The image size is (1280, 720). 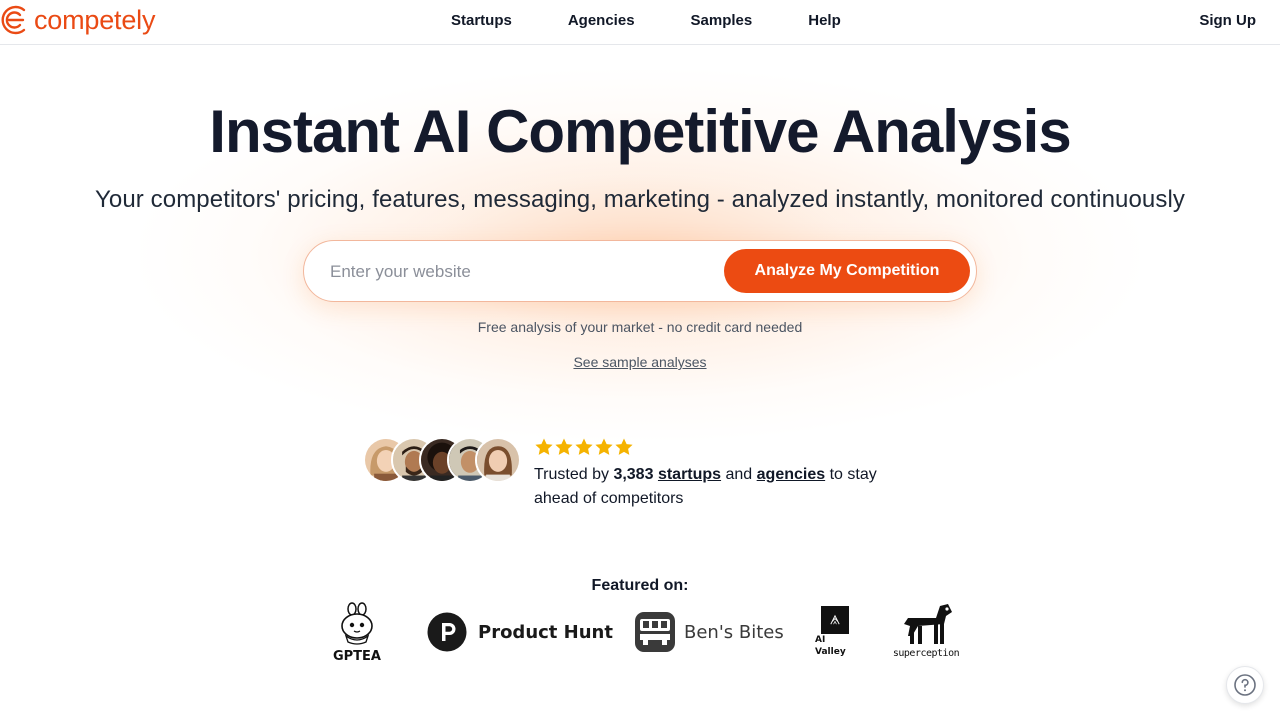 I want to click on trust-prefix: Trusted by, so click(x=574, y=474).